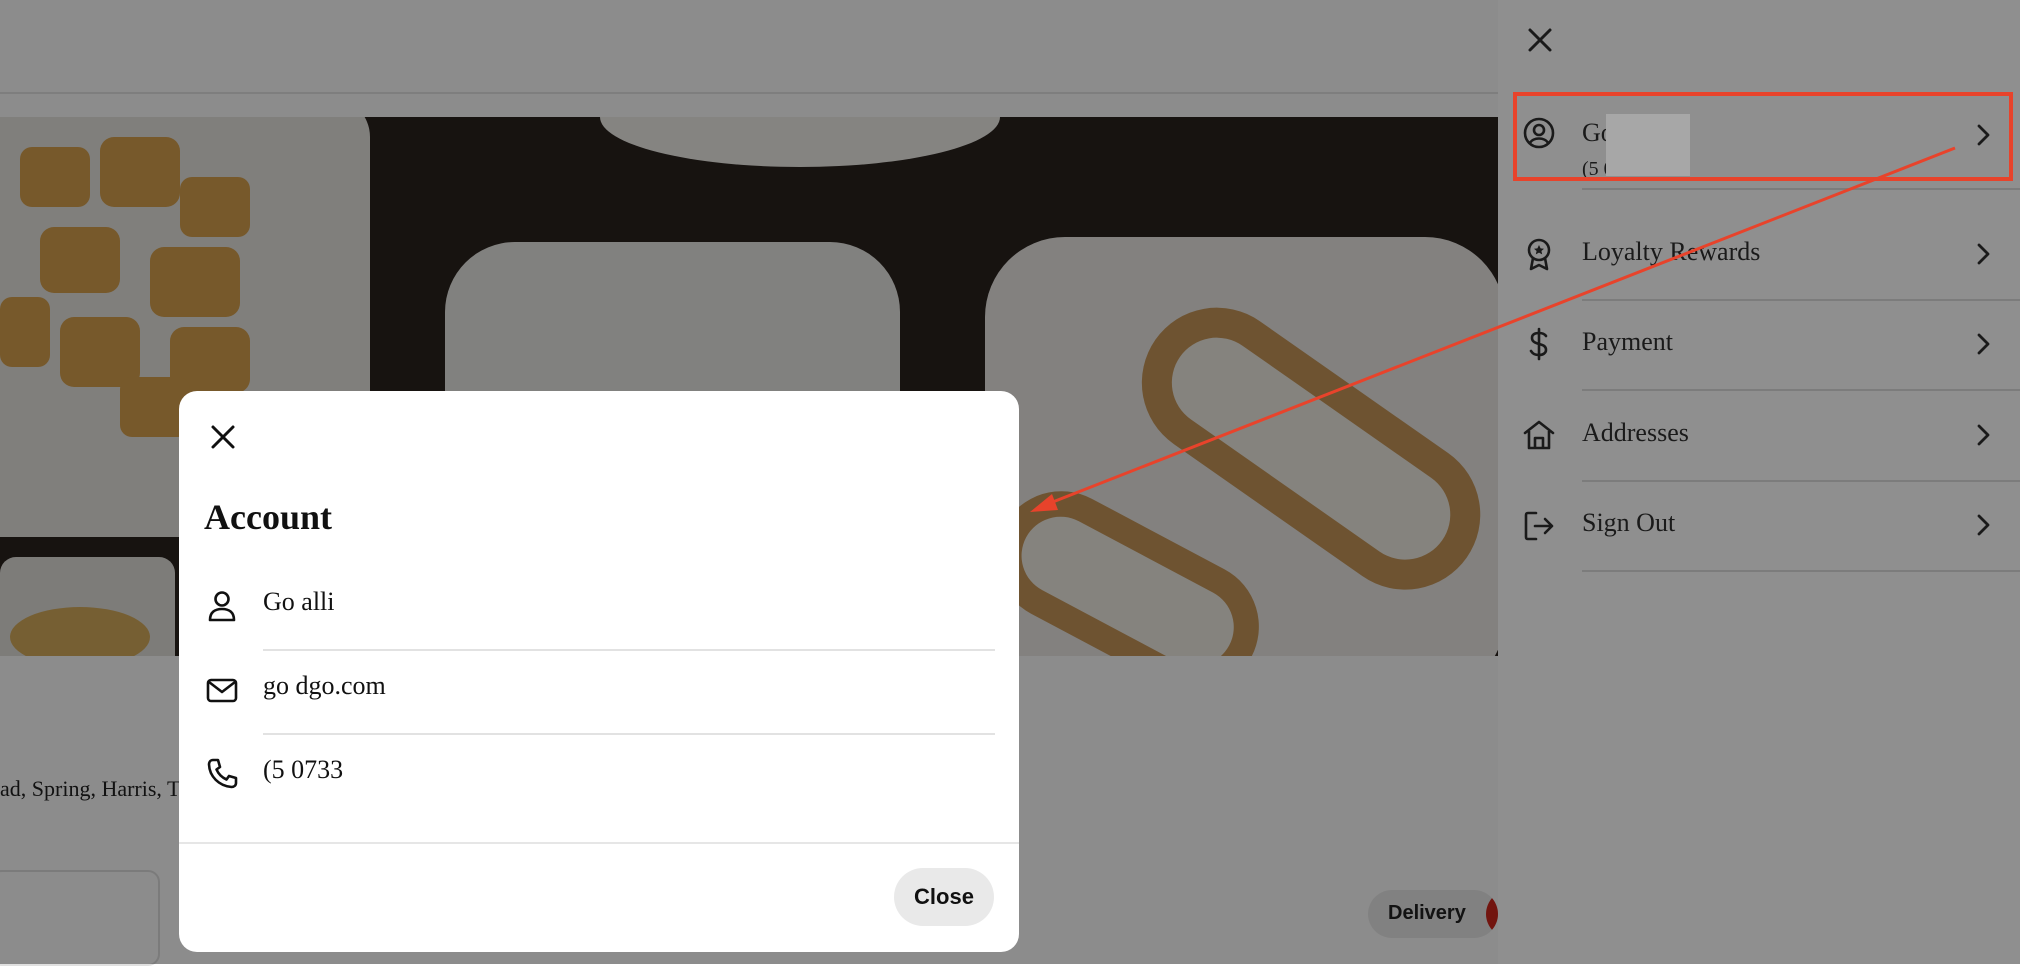 The image size is (2020, 966). Describe the element at coordinates (303, 769) in the screenshot. I see `account-phone: (5 0733` at that location.